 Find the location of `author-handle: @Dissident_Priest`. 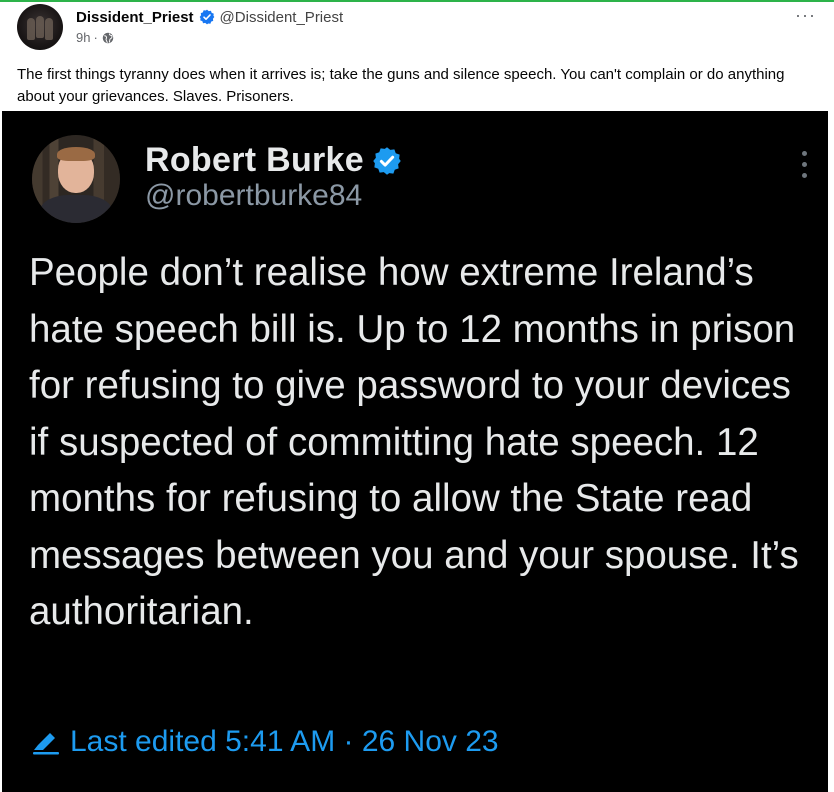

author-handle: @Dissident_Priest is located at coordinates (282, 17).